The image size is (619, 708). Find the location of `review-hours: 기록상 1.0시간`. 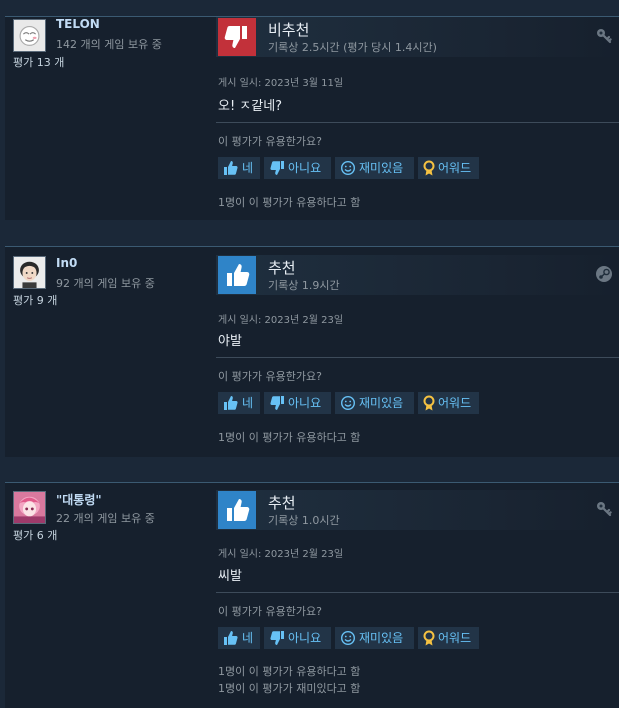

review-hours: 기록상 1.0시간 is located at coordinates (304, 520).